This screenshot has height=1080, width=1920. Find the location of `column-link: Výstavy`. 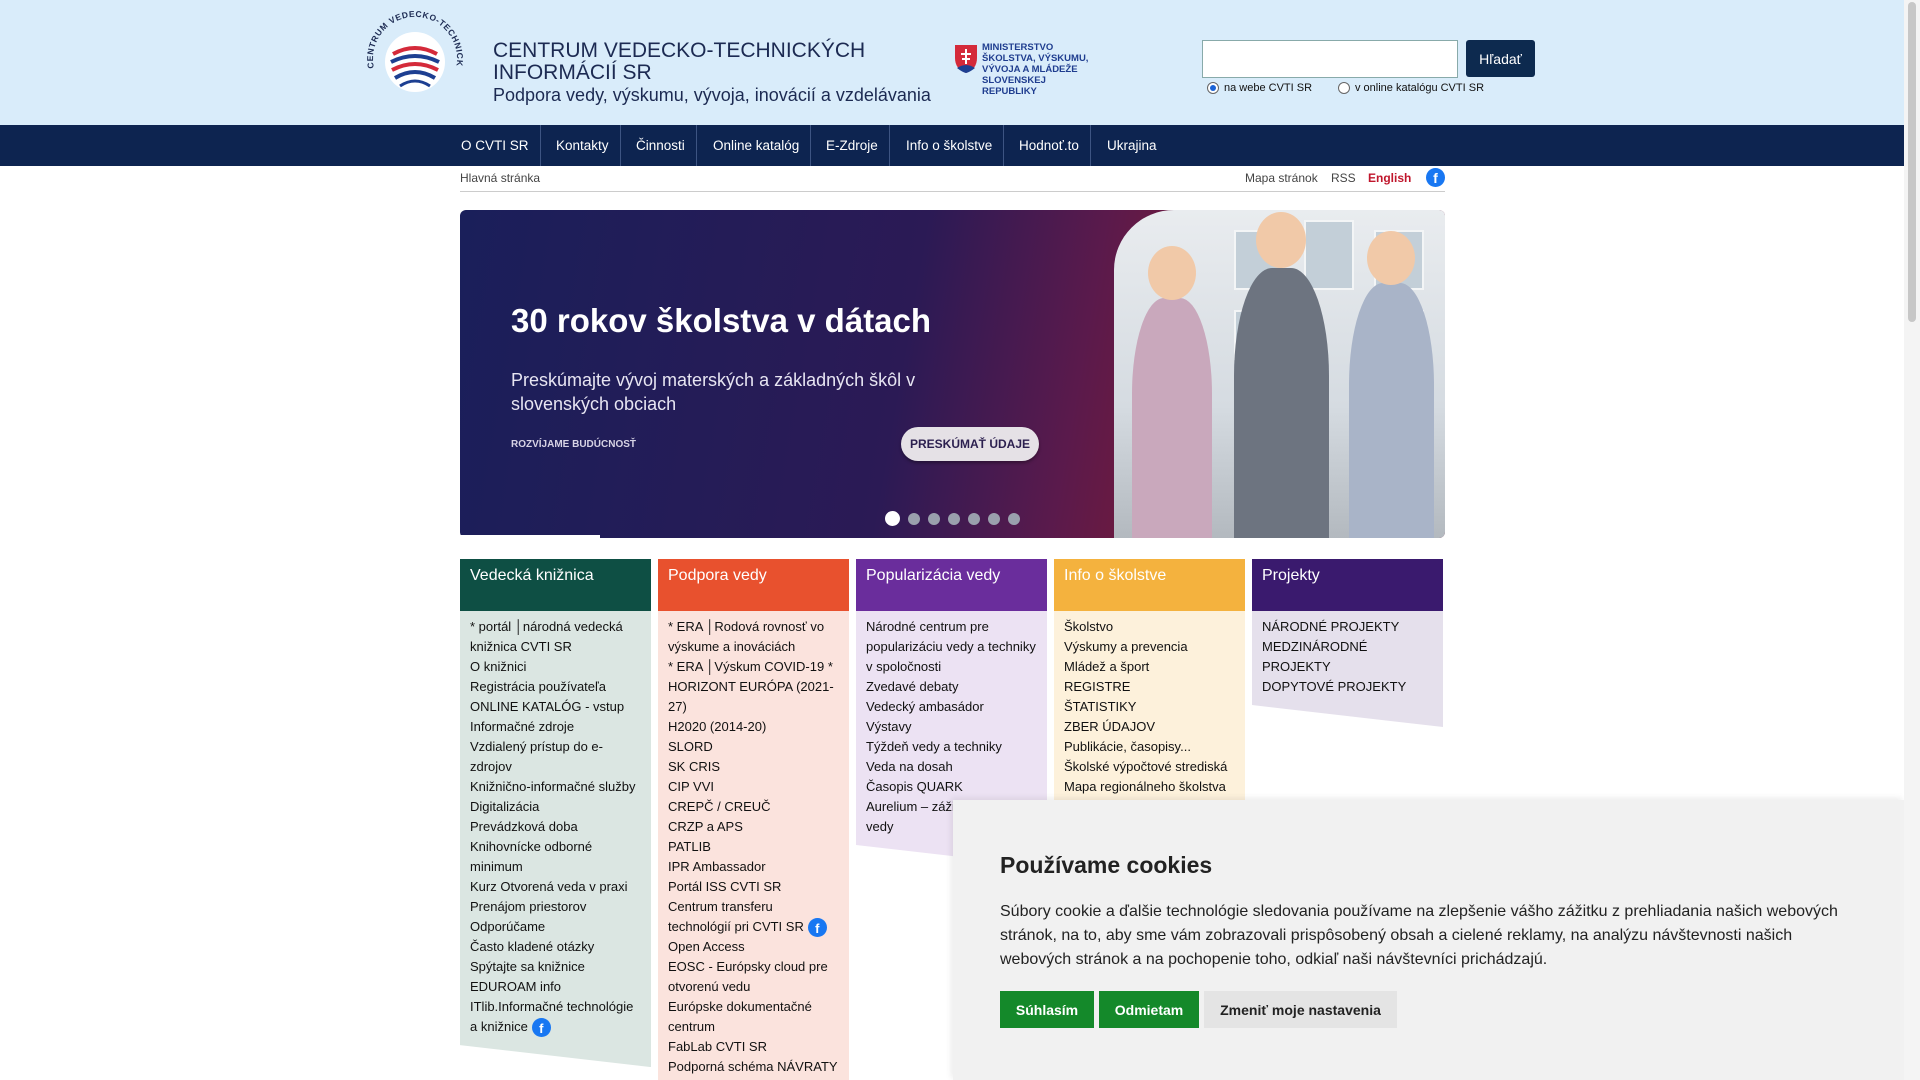

column-link: Výstavy is located at coordinates (951, 727).